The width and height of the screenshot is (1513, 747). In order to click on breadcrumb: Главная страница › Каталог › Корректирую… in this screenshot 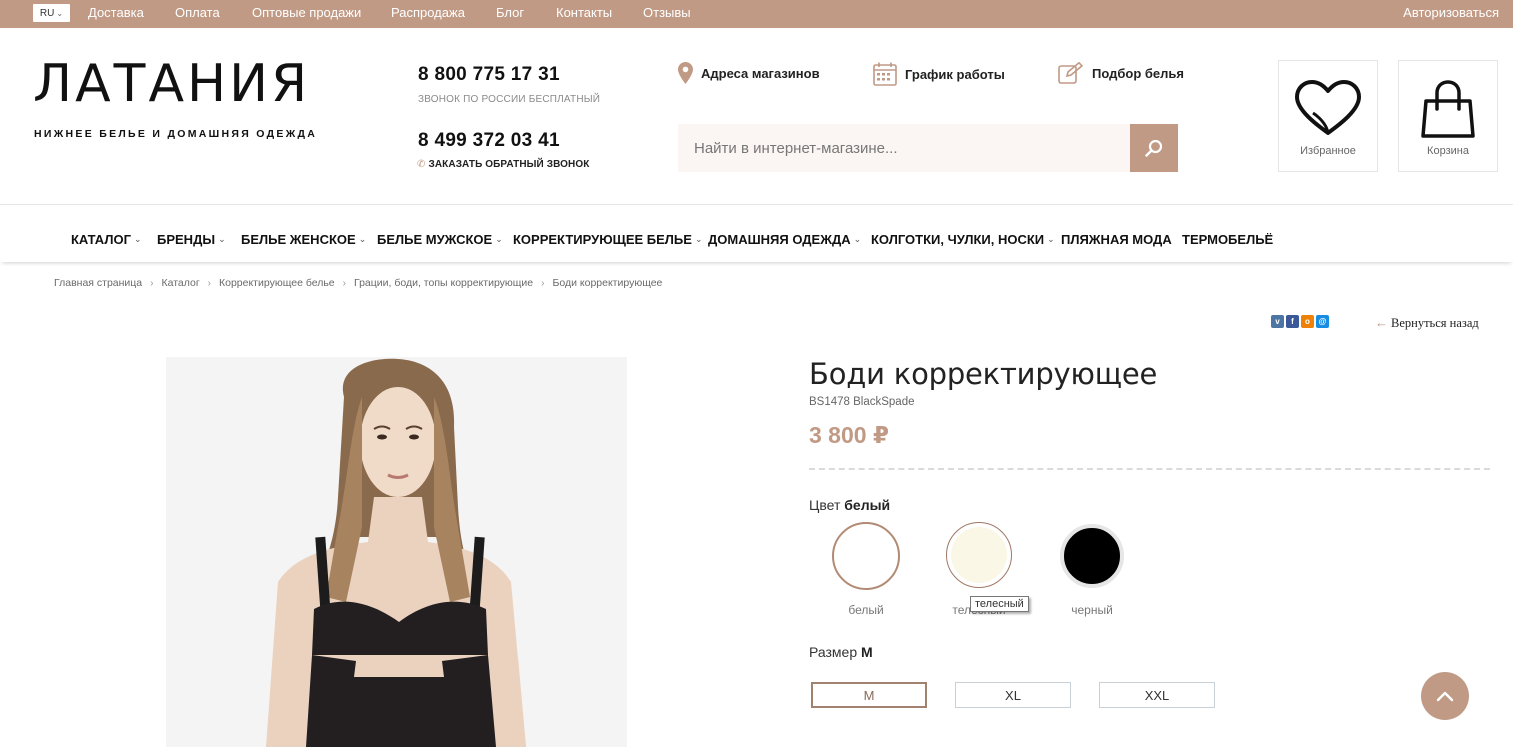, I will do `click(358, 283)`.